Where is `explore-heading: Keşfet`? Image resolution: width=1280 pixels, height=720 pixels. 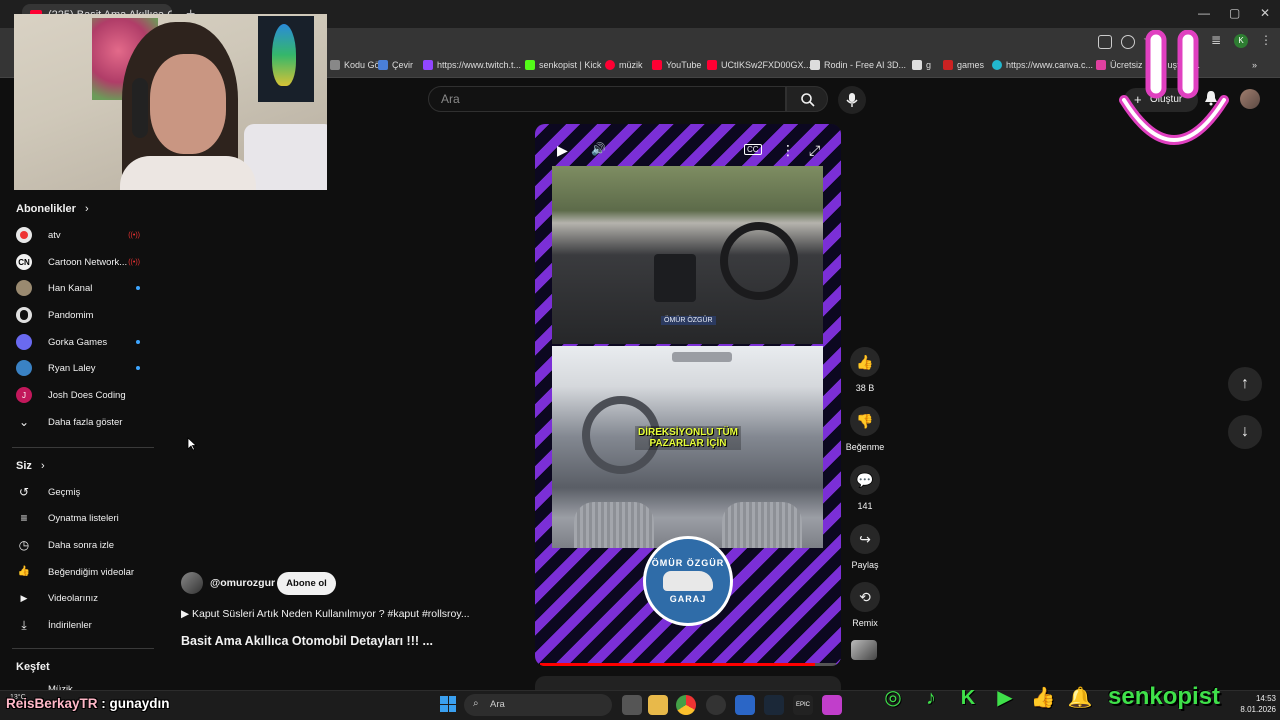
explore-heading: Keşfet is located at coordinates (33, 667).